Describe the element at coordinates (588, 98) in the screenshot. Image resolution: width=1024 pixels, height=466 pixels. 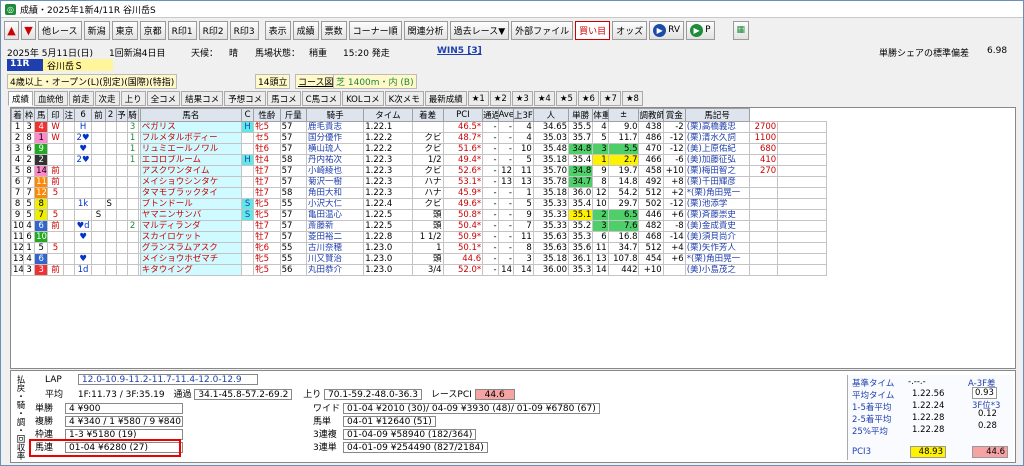
I see `tab-18: ★6` at that location.